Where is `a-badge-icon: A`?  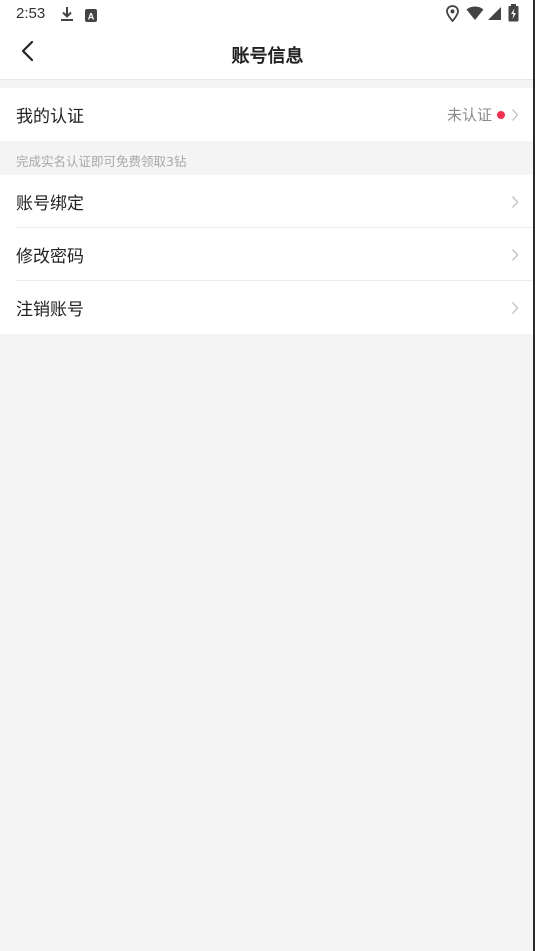
a-badge-icon: A is located at coordinates (91, 16).